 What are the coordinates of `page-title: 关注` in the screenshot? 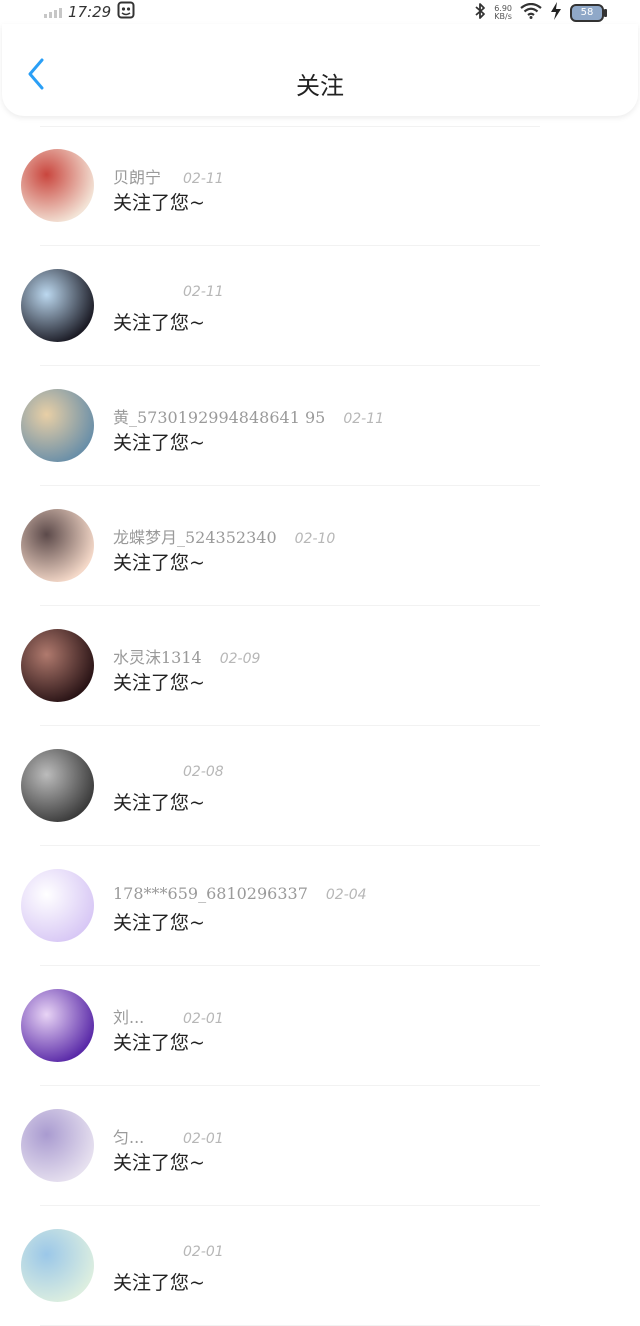 It's located at (320, 86).